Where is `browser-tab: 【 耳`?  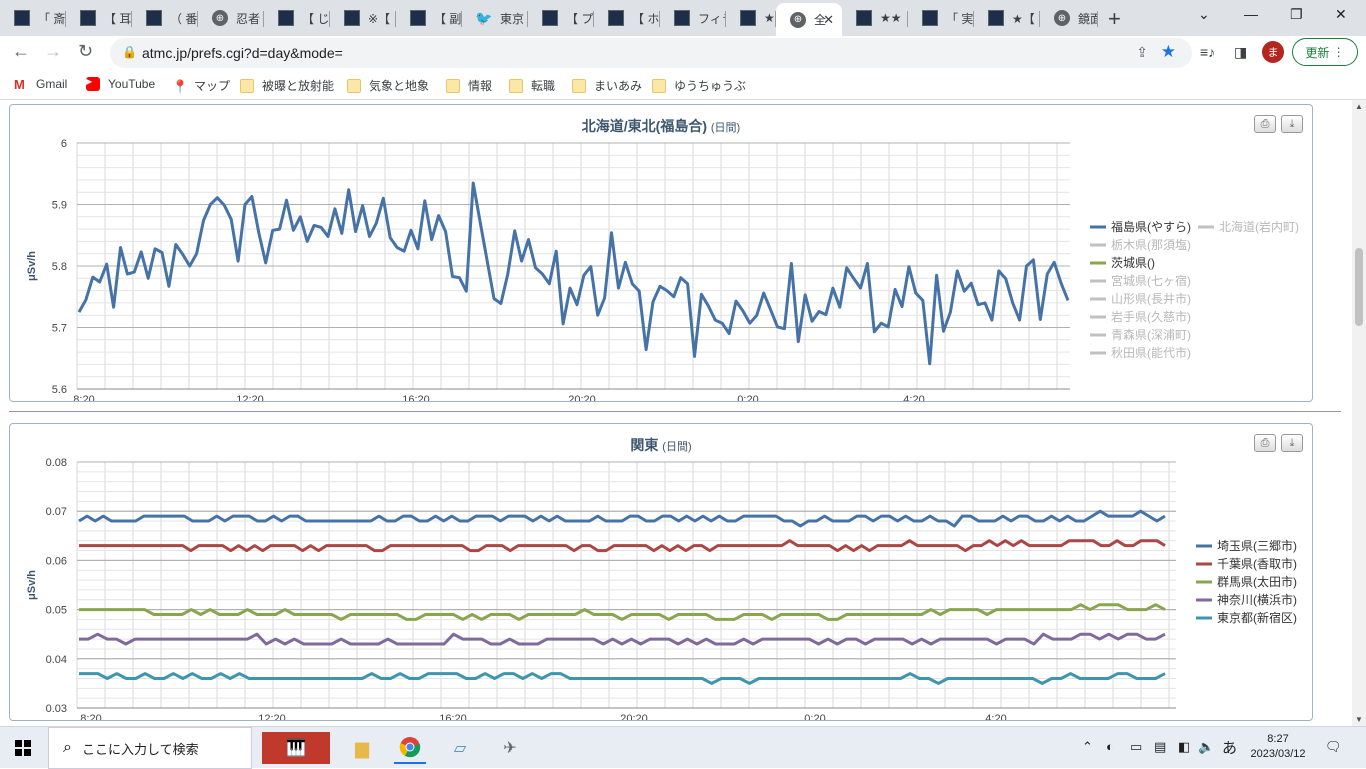 browser-tab: 【 耳 is located at coordinates (99, 18).